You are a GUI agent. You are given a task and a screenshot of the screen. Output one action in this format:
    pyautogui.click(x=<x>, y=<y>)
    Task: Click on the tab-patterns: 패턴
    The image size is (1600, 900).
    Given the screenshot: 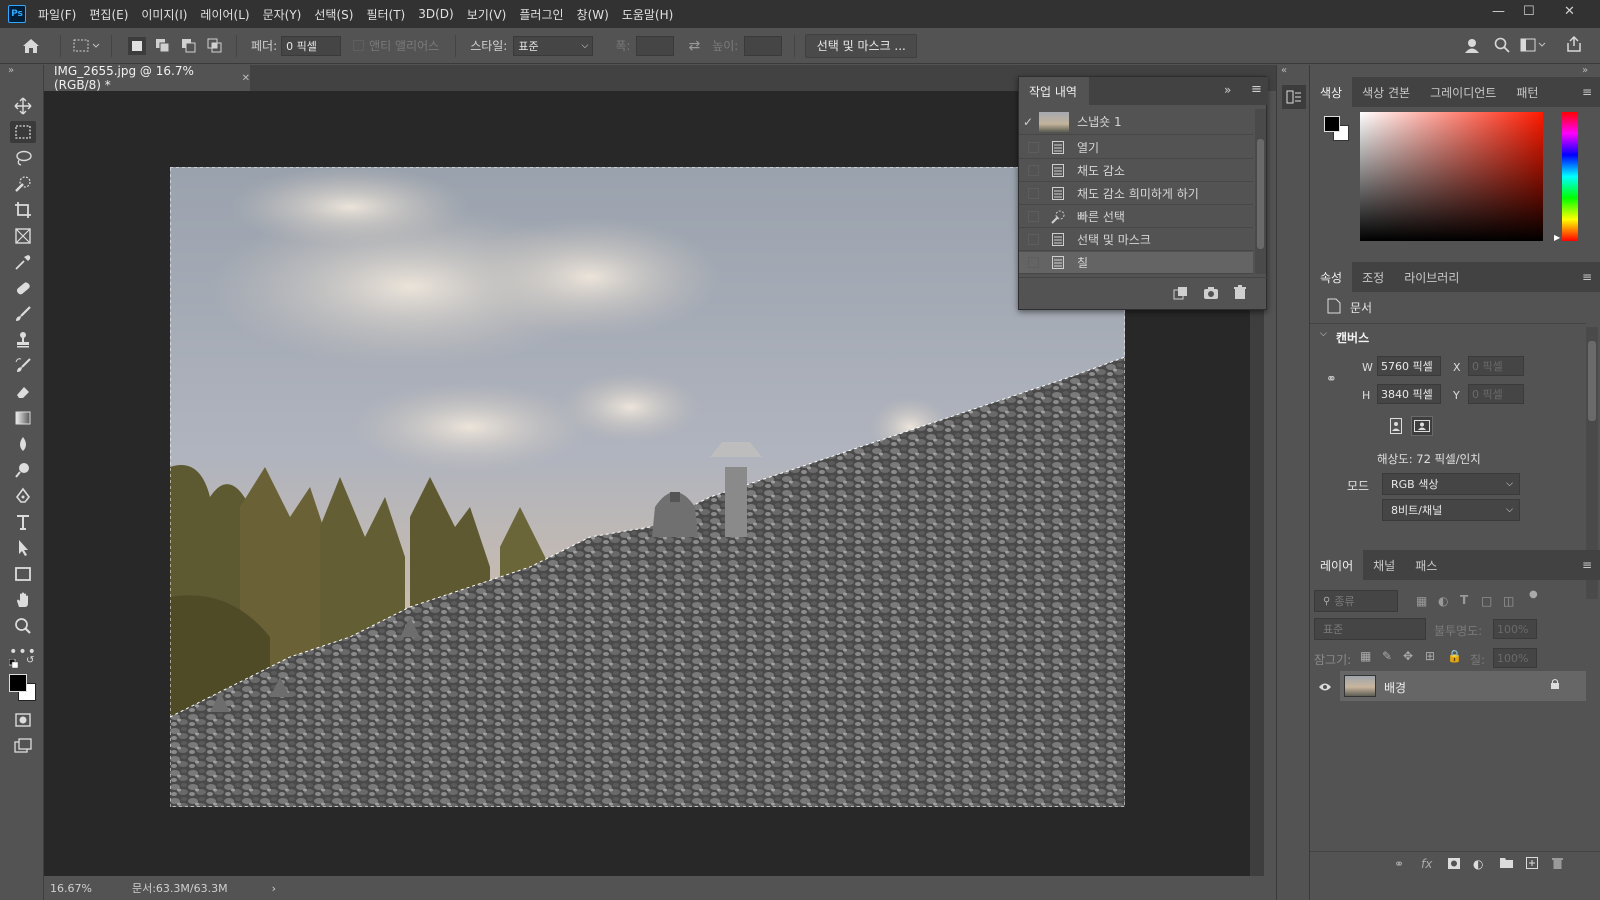 What is the action you would take?
    pyautogui.click(x=1527, y=92)
    